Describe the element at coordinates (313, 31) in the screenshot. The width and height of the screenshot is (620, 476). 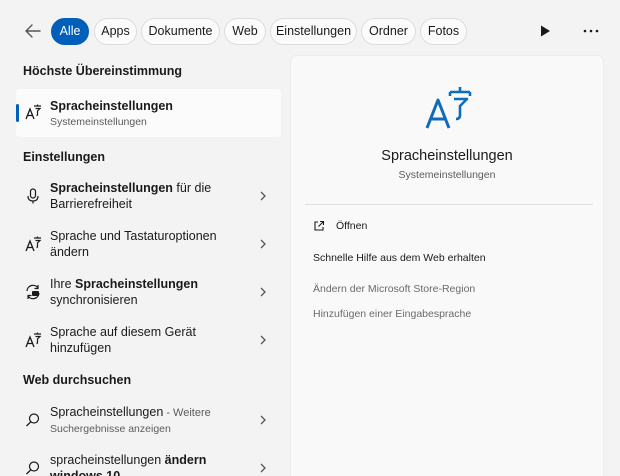
I see `filter-settings: Einstellungen` at that location.